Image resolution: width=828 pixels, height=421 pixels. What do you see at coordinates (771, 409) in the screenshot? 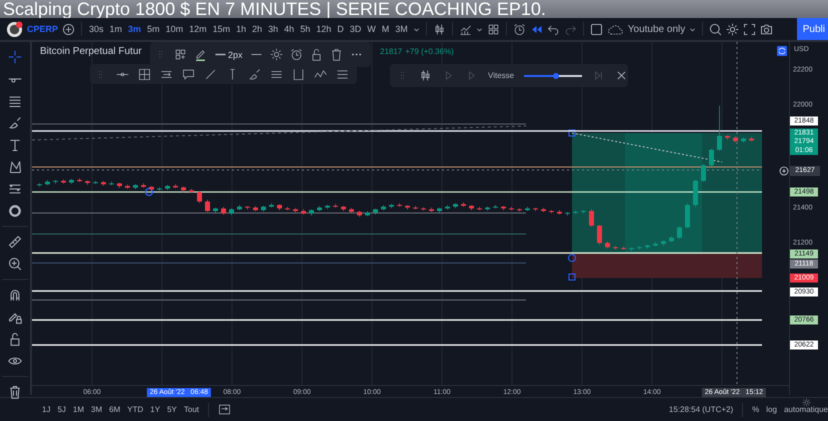
I see `log-button: log` at bounding box center [771, 409].